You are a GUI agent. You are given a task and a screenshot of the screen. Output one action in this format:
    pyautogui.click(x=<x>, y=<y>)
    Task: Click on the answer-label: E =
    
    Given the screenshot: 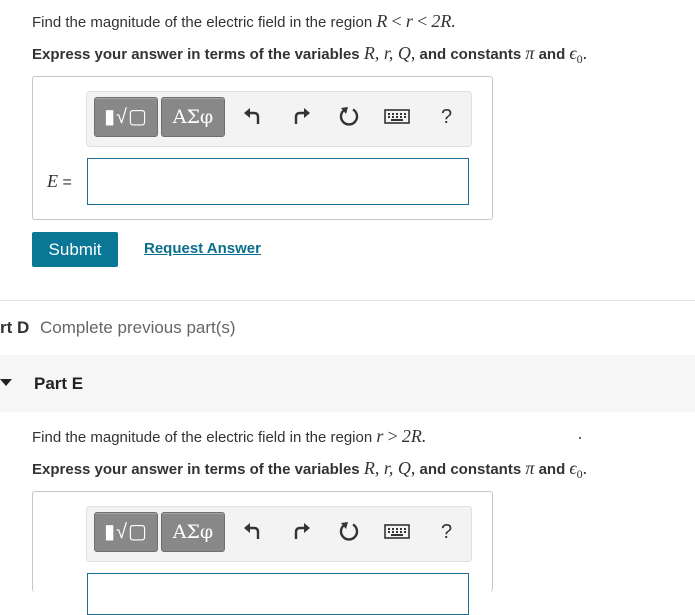 What is the action you would take?
    pyautogui.click(x=59, y=181)
    